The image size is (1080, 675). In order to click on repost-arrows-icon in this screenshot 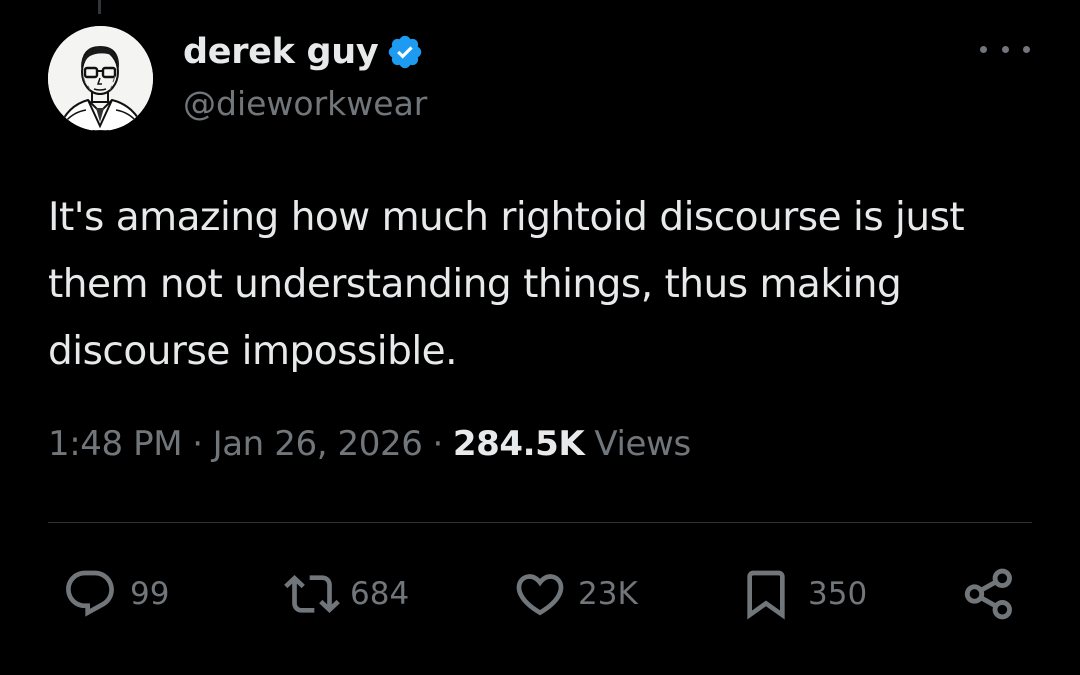, I will do `click(312, 594)`.